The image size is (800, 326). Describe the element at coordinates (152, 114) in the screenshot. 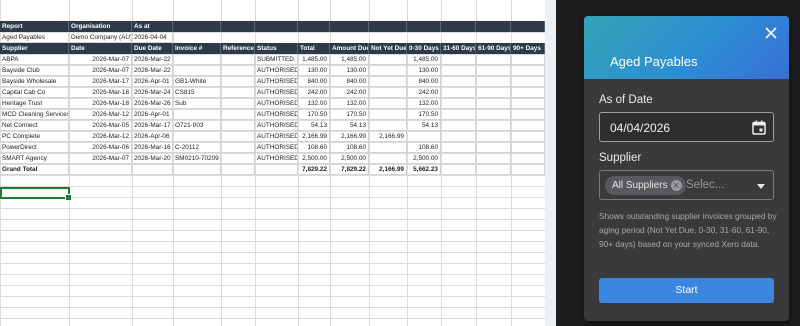

I see `table-cell: 2026-Apr-01` at that location.